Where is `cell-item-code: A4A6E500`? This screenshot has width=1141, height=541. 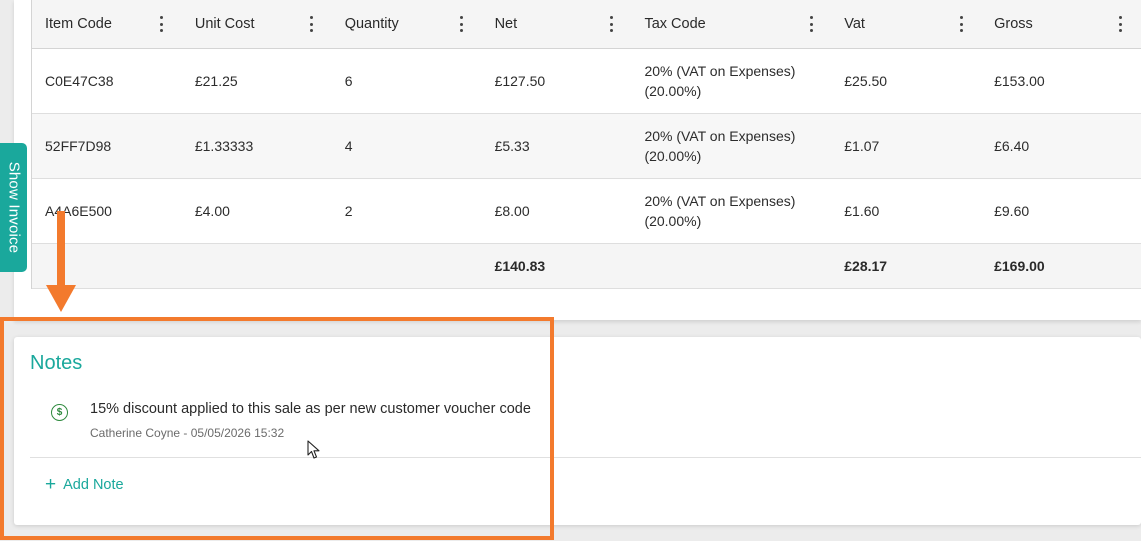 cell-item-code: A4A6E500 is located at coordinates (78, 211).